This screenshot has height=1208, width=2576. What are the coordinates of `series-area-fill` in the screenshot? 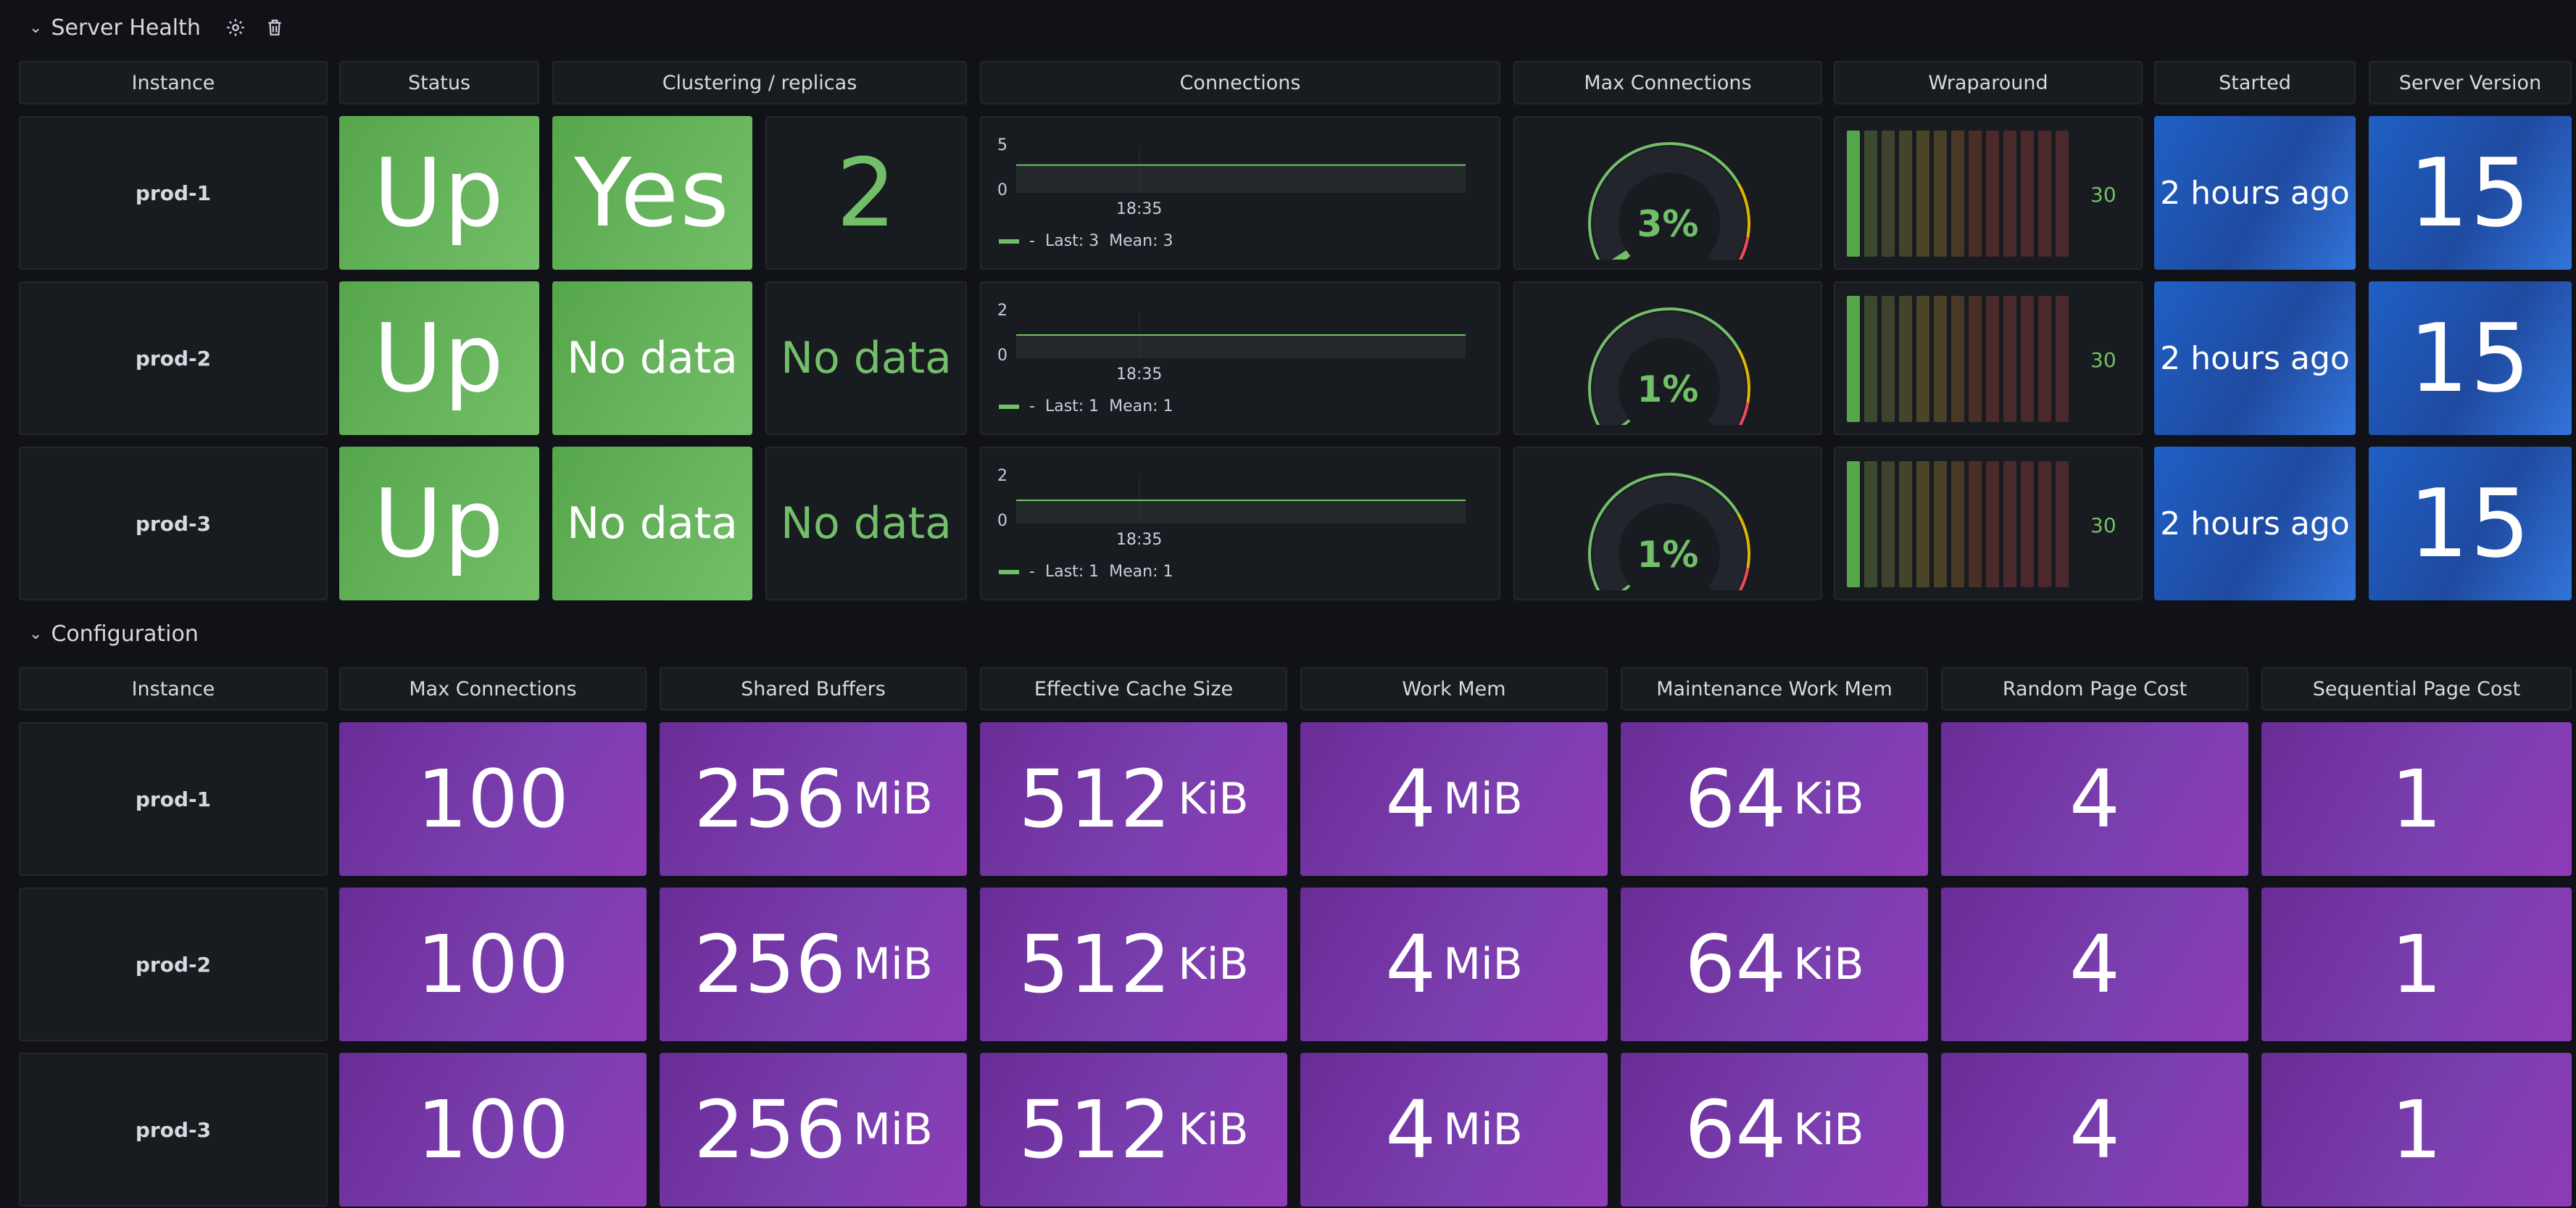 It's located at (1241, 179).